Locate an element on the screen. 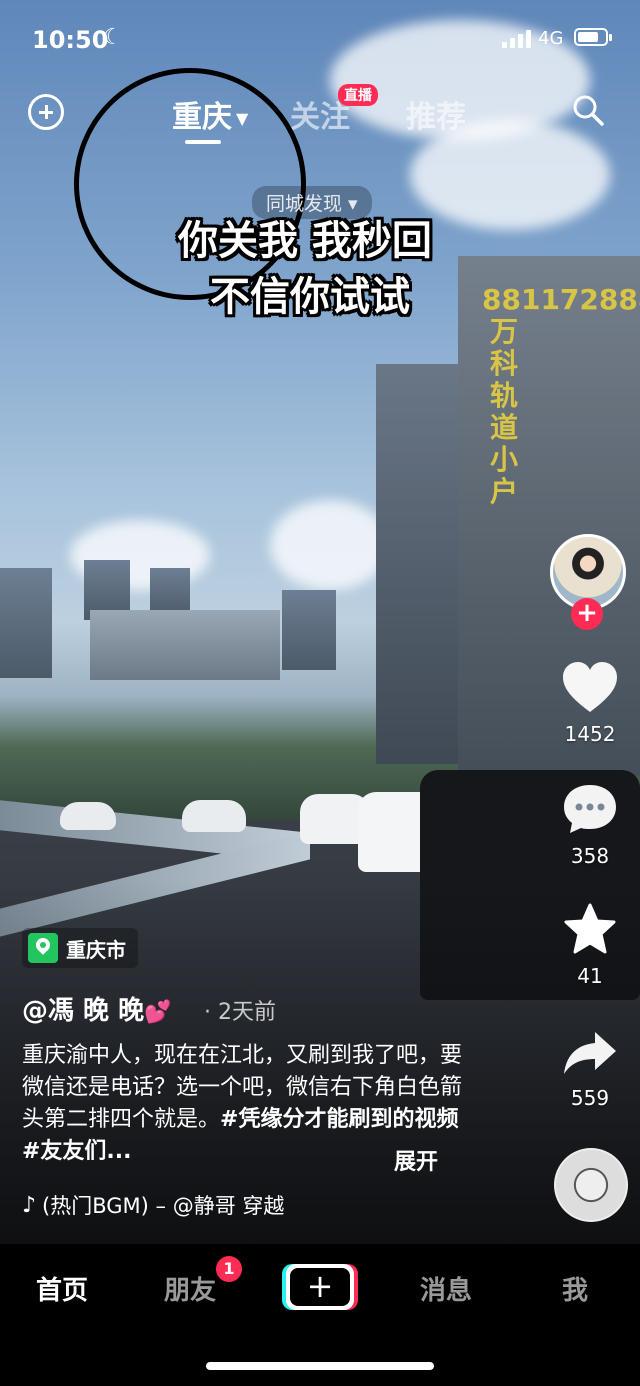  plus-icon: + is located at coordinates (320, 1287).